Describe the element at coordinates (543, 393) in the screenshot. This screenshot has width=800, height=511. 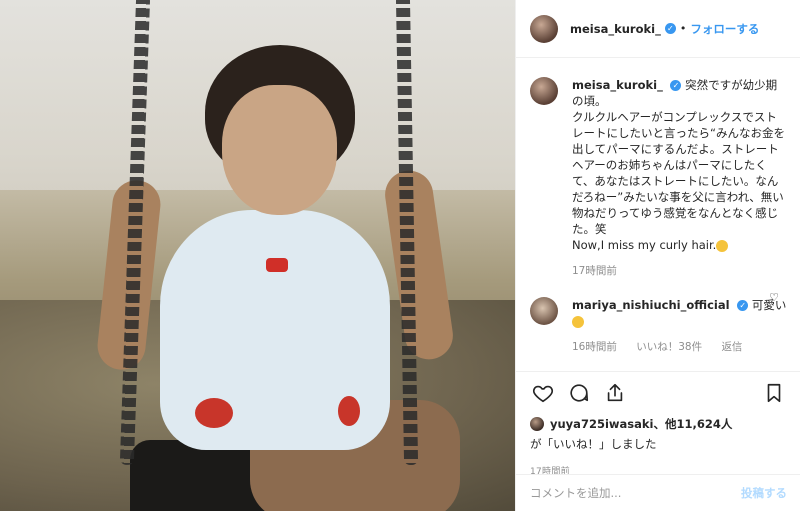
I see `like-heart-icon` at that location.